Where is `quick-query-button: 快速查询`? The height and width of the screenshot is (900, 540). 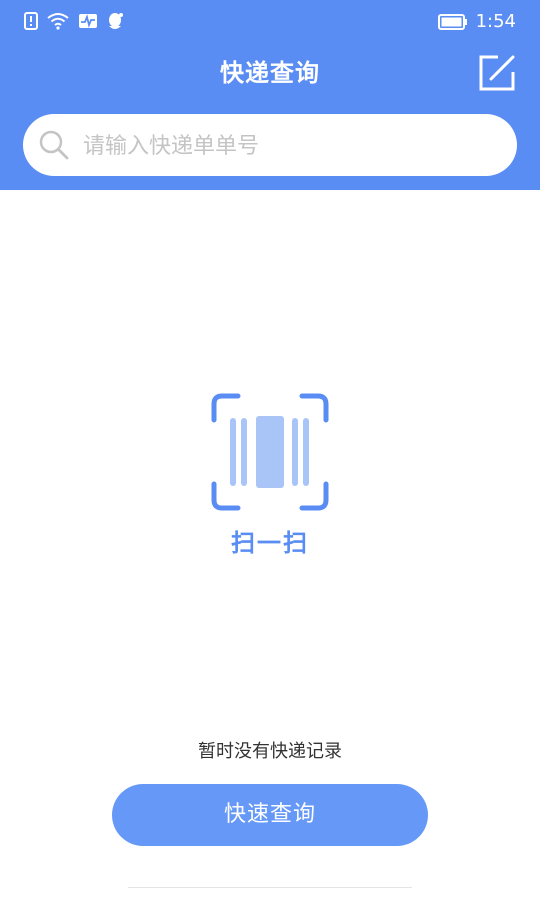 quick-query-button: 快速查询 is located at coordinates (270, 815).